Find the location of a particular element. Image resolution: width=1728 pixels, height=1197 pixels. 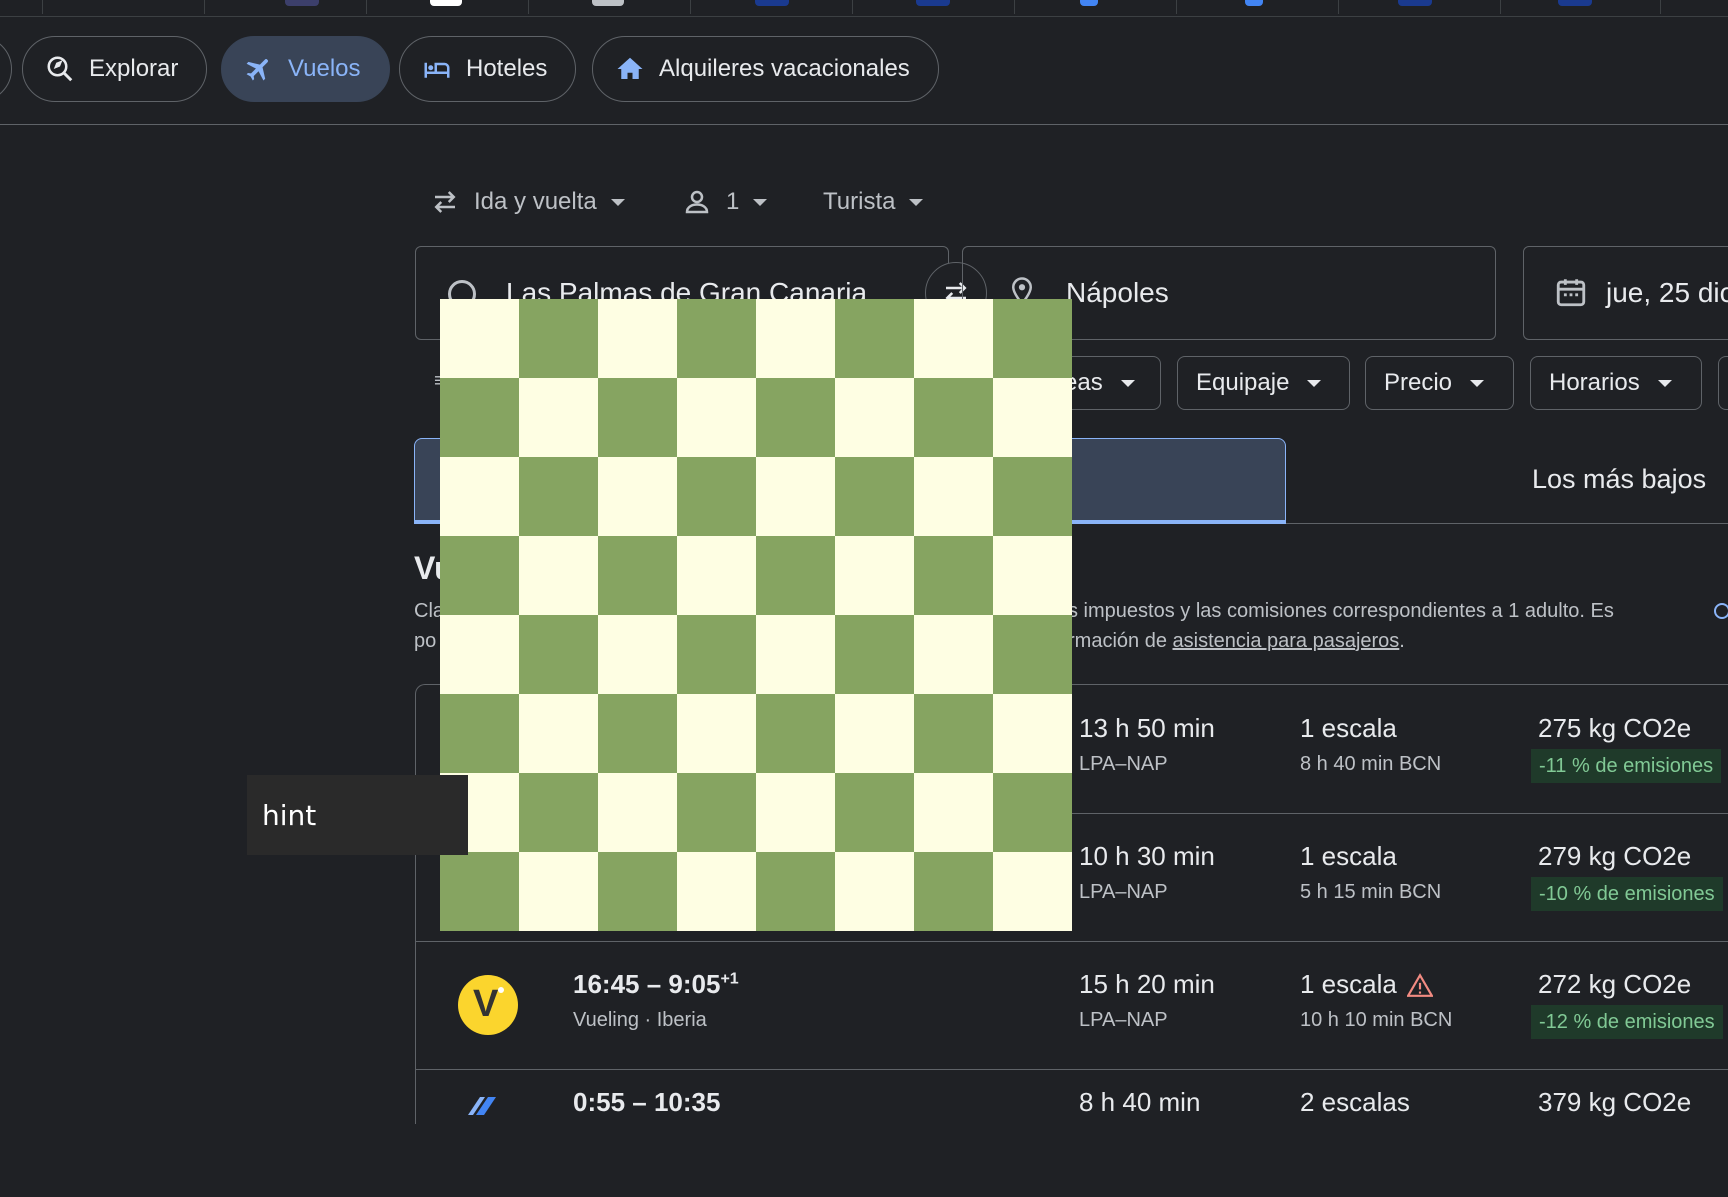

cabin-class-select: Turista is located at coordinates (873, 202).